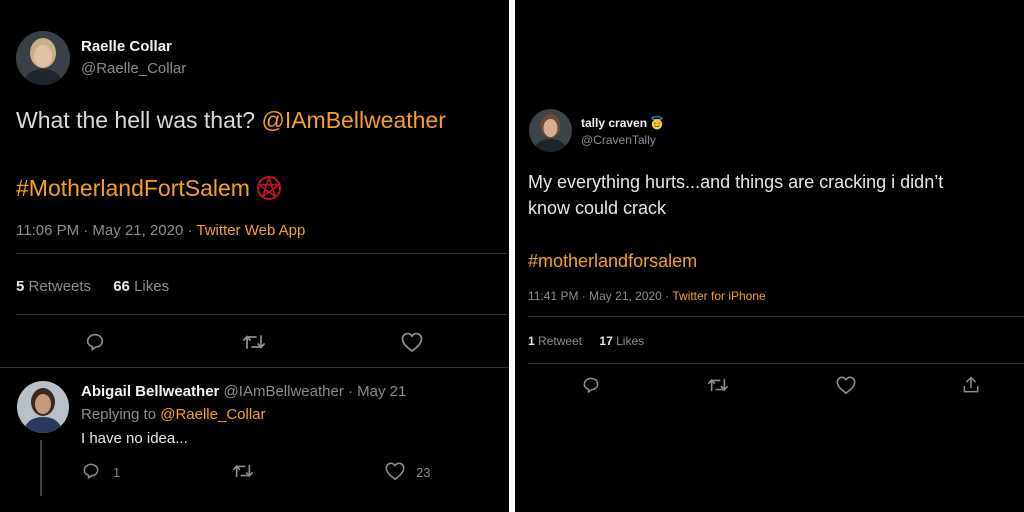  I want to click on tweet-stats: 5 Retweets 66 Likes, so click(92, 286).